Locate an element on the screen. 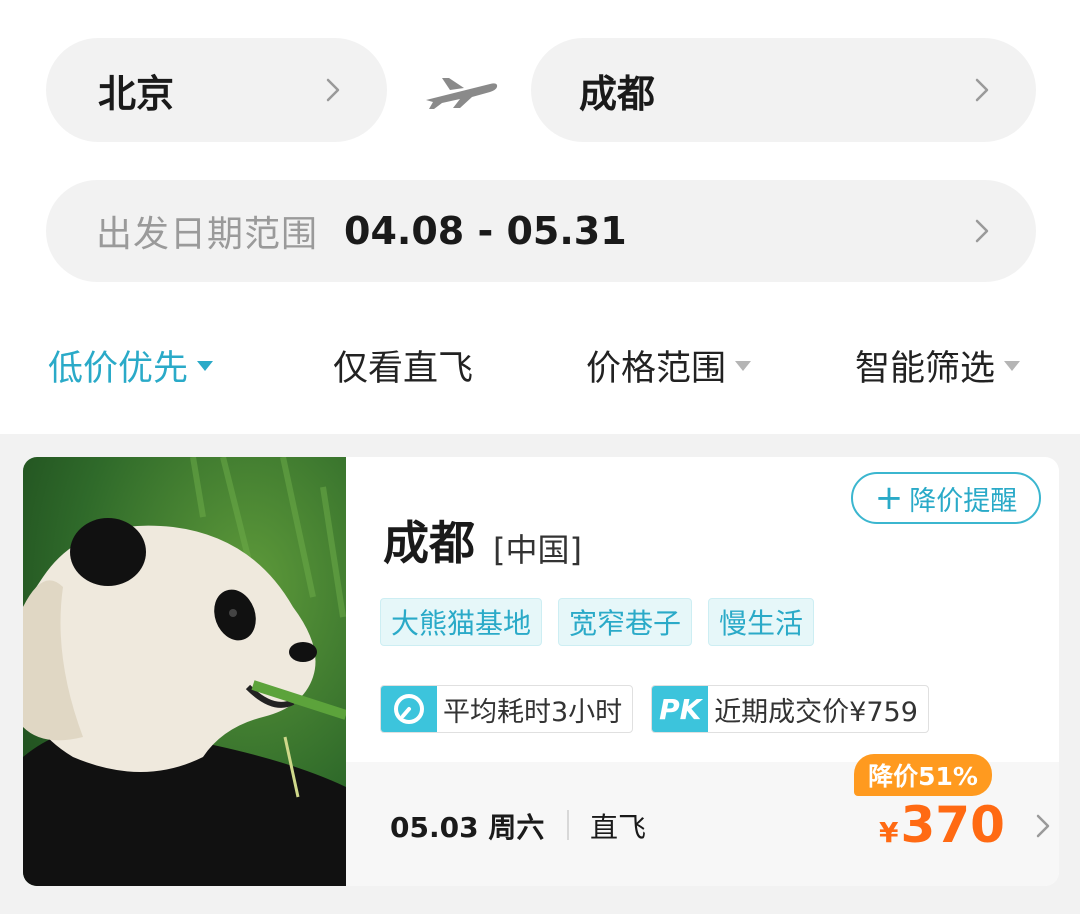 Image resolution: width=1080 pixels, height=914 pixels. plane-icon is located at coordinates (462, 93).